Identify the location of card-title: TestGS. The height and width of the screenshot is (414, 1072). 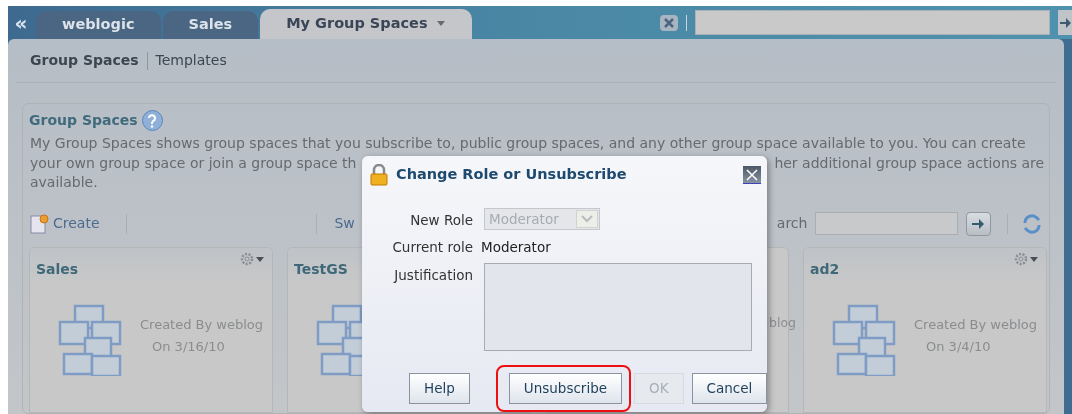
(321, 269).